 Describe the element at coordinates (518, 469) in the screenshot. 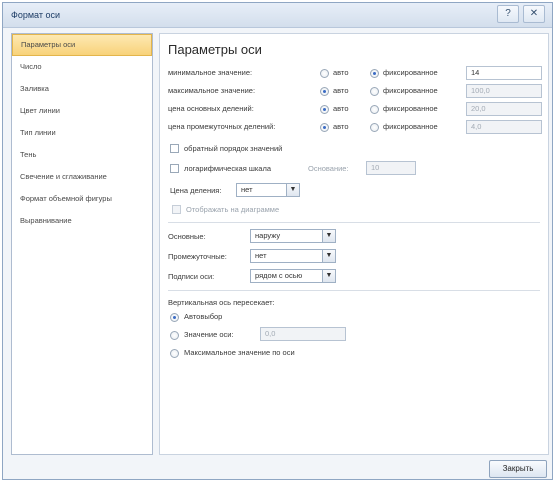

I see `close-button: Закрыть` at that location.